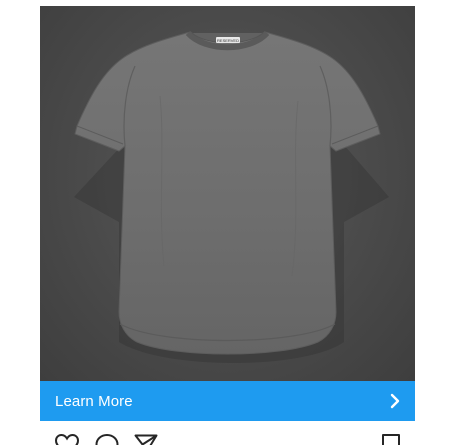 This screenshot has height=445, width=473. Describe the element at coordinates (94, 401) in the screenshot. I see `learn-more-label: Learn More` at that location.